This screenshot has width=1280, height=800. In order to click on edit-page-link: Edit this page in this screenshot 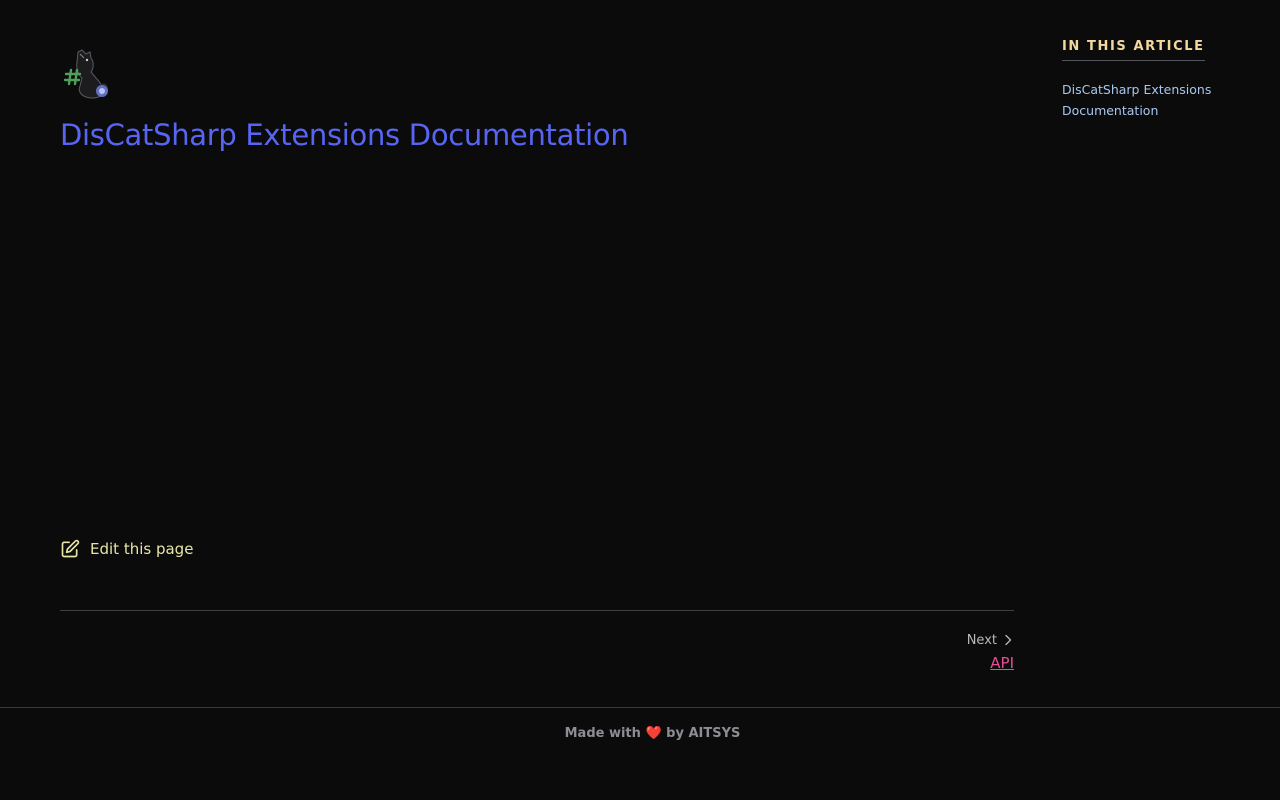, I will do `click(126, 549)`.